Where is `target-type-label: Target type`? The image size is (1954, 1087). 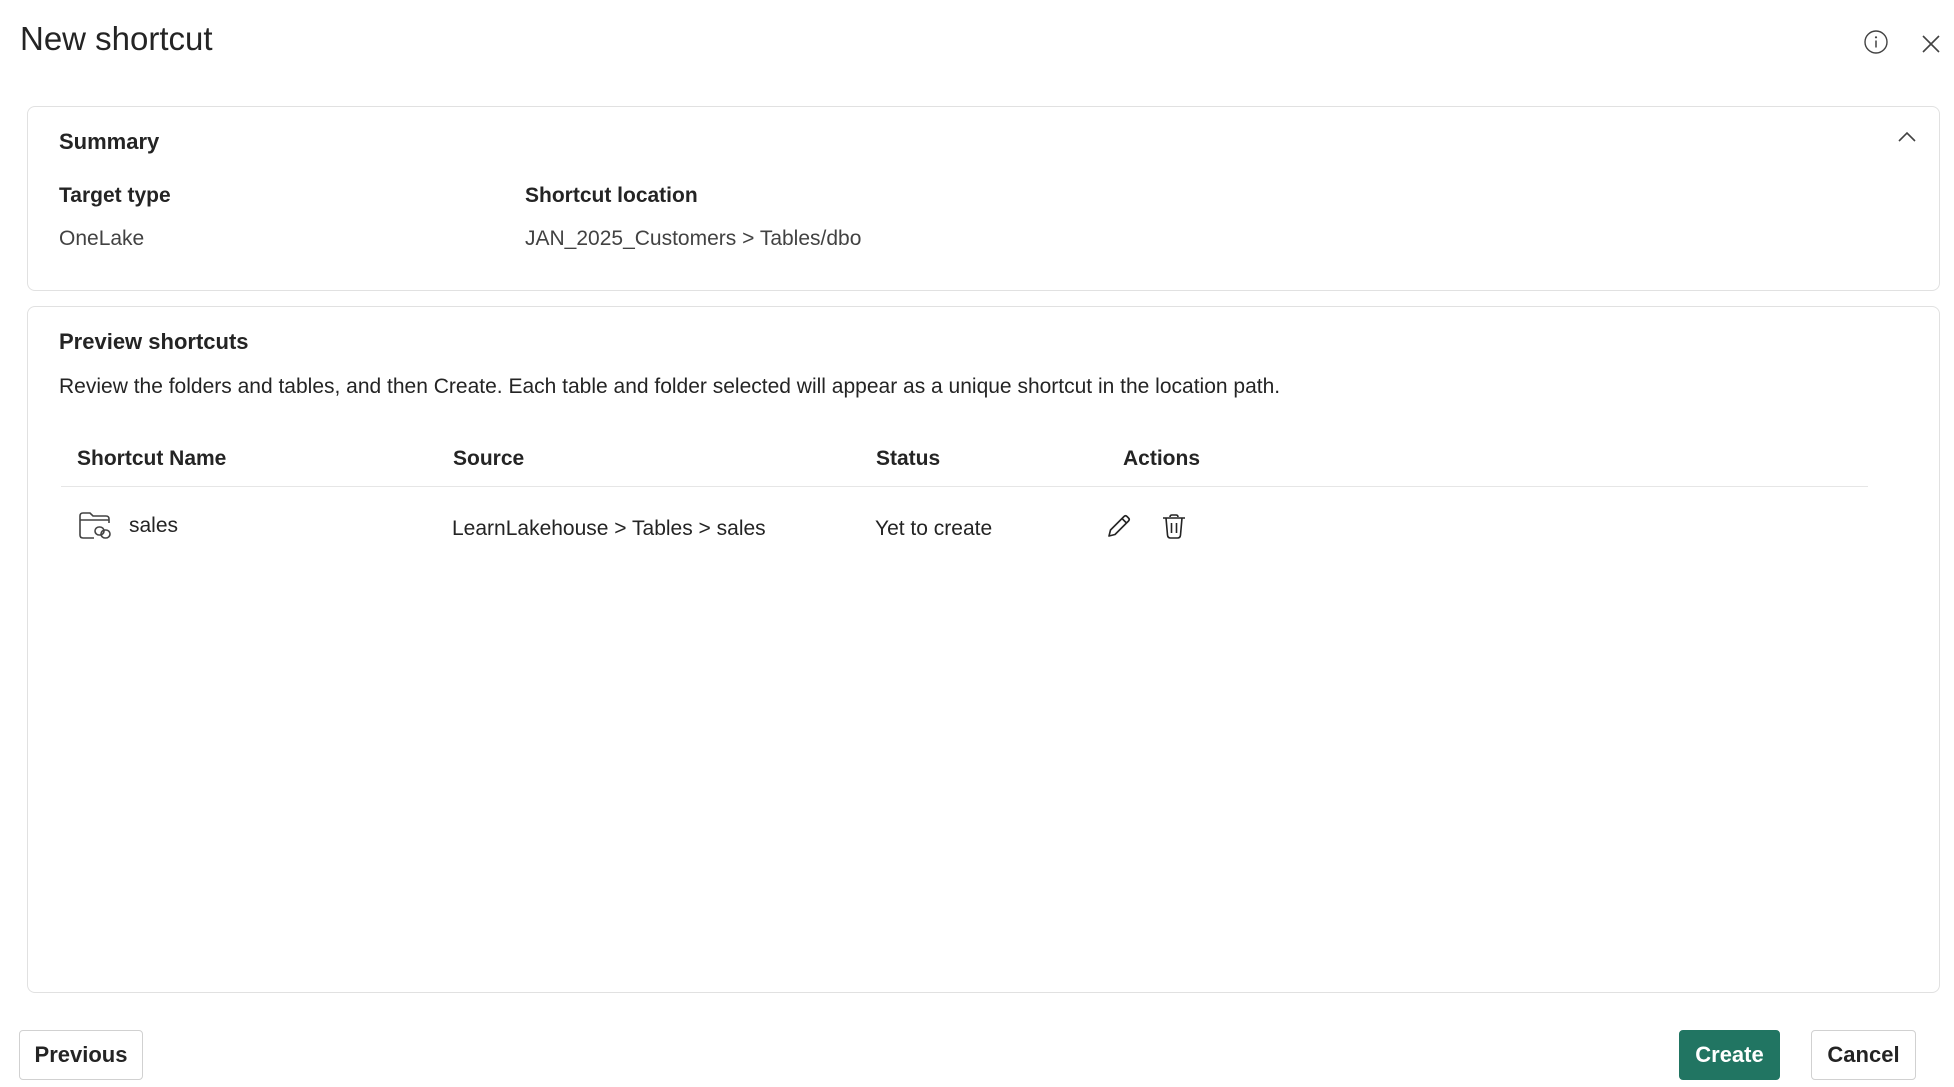
target-type-label: Target type is located at coordinates (115, 195).